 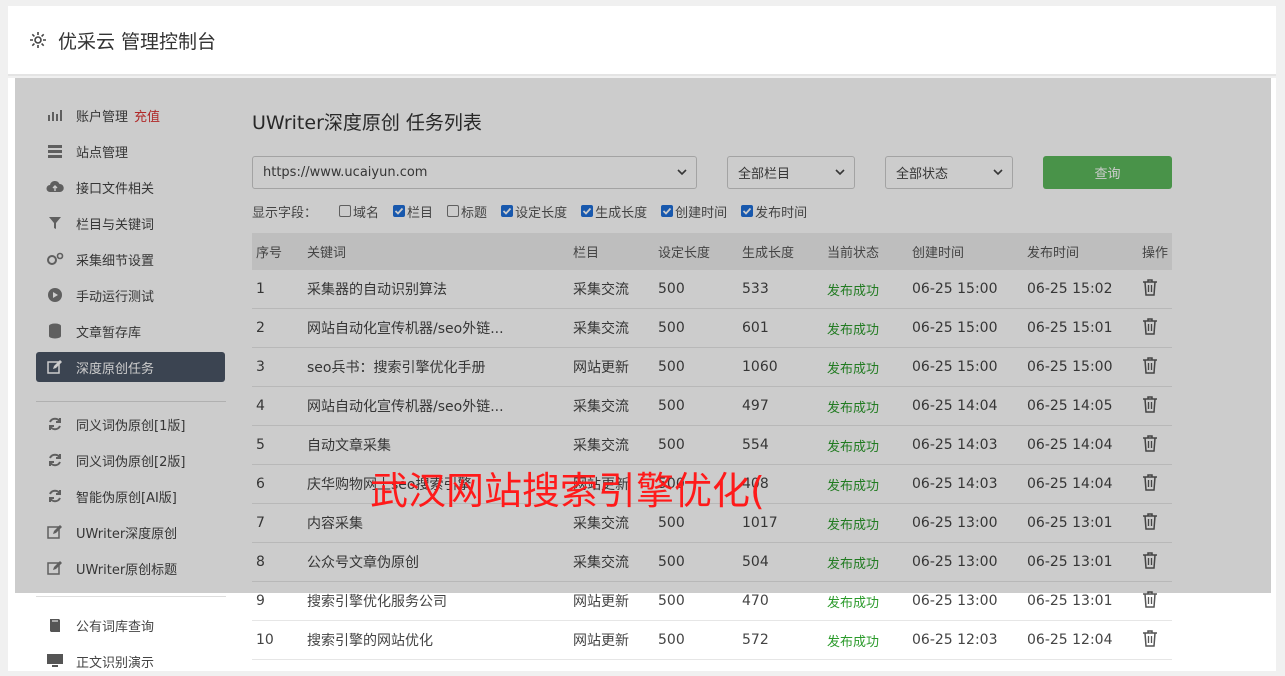 I want to click on sidebar-item-public-lexicon: 公有词库查询, so click(x=130, y=625).